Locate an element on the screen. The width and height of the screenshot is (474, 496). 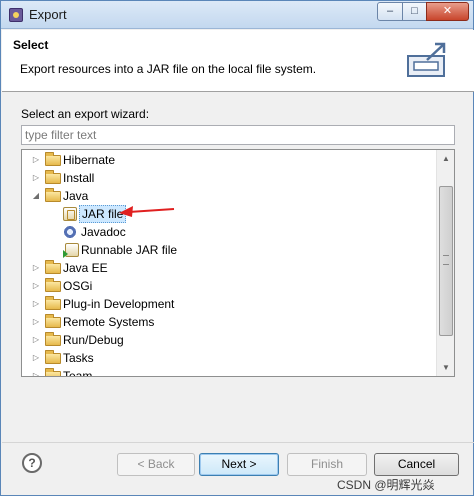
tree-item-jar-file: JAR file is located at coordinates (228, 214).